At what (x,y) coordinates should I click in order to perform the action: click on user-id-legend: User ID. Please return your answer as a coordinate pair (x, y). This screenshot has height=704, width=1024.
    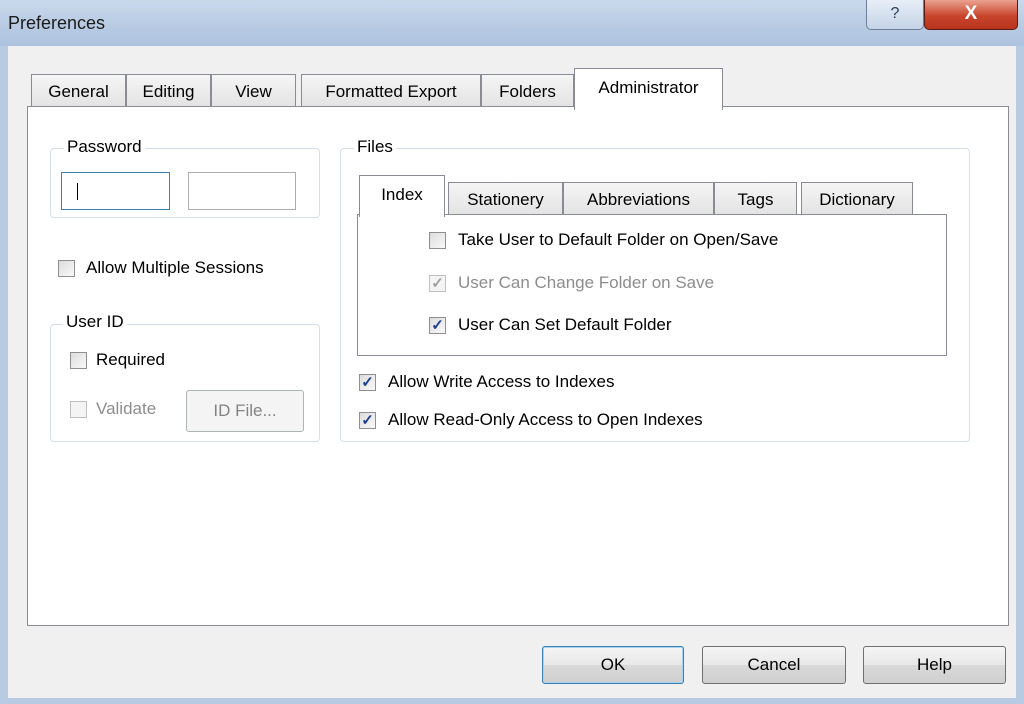
    Looking at the image, I should click on (95, 322).